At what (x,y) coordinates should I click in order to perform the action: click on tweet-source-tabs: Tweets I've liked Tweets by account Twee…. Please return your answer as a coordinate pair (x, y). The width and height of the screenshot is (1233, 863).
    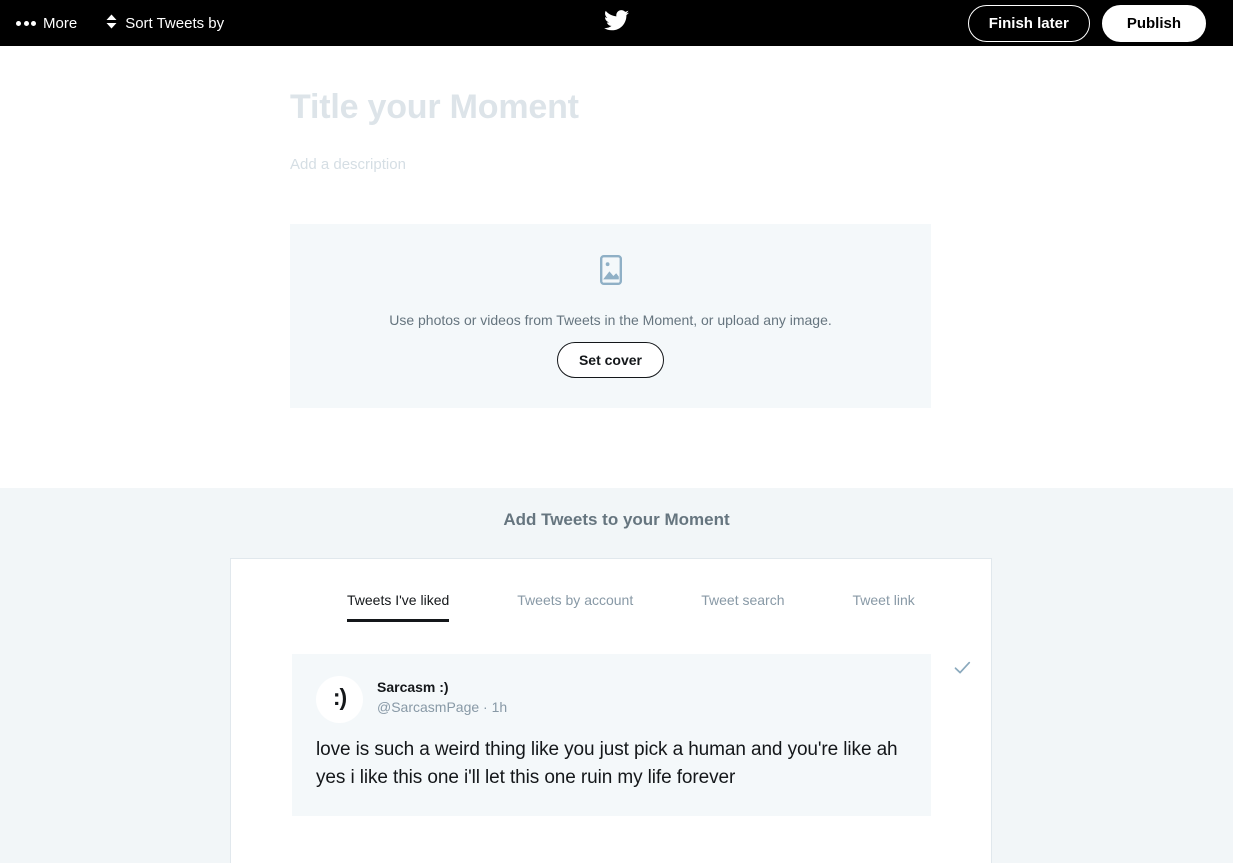
    Looking at the image, I should click on (611, 590).